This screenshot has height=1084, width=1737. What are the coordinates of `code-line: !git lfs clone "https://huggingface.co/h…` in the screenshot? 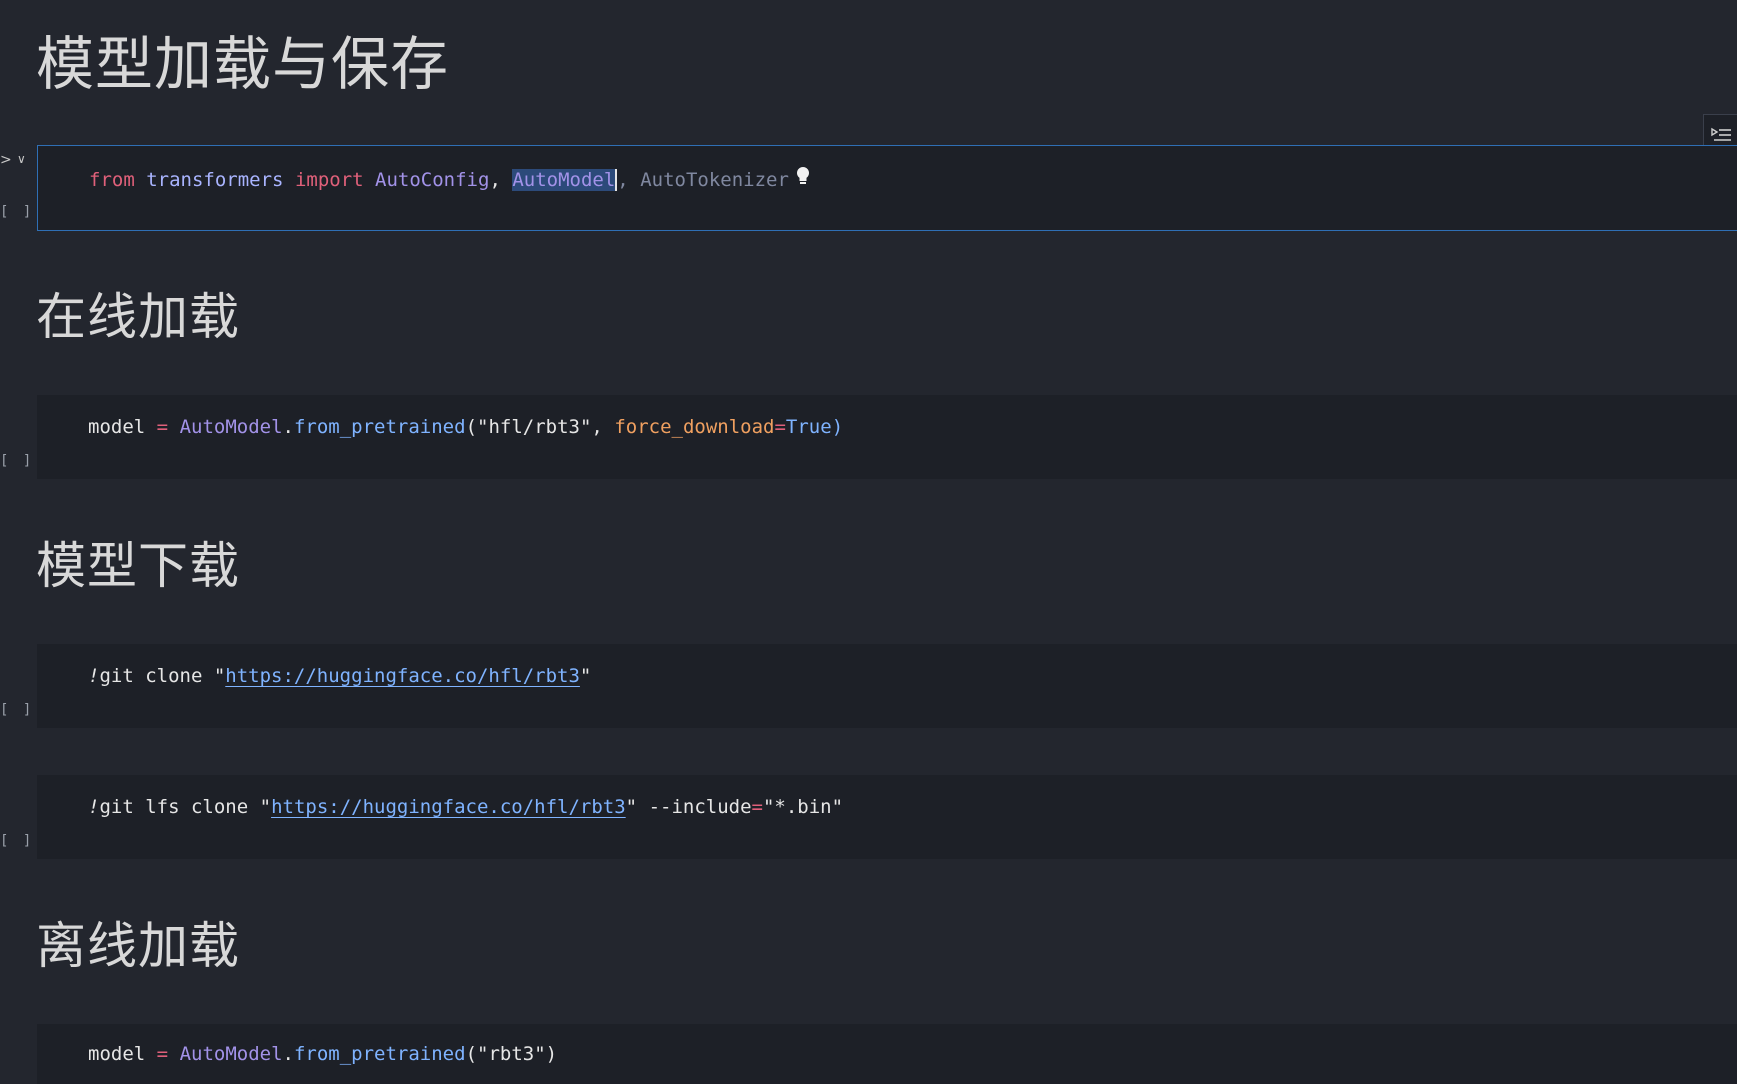 It's located at (465, 807).